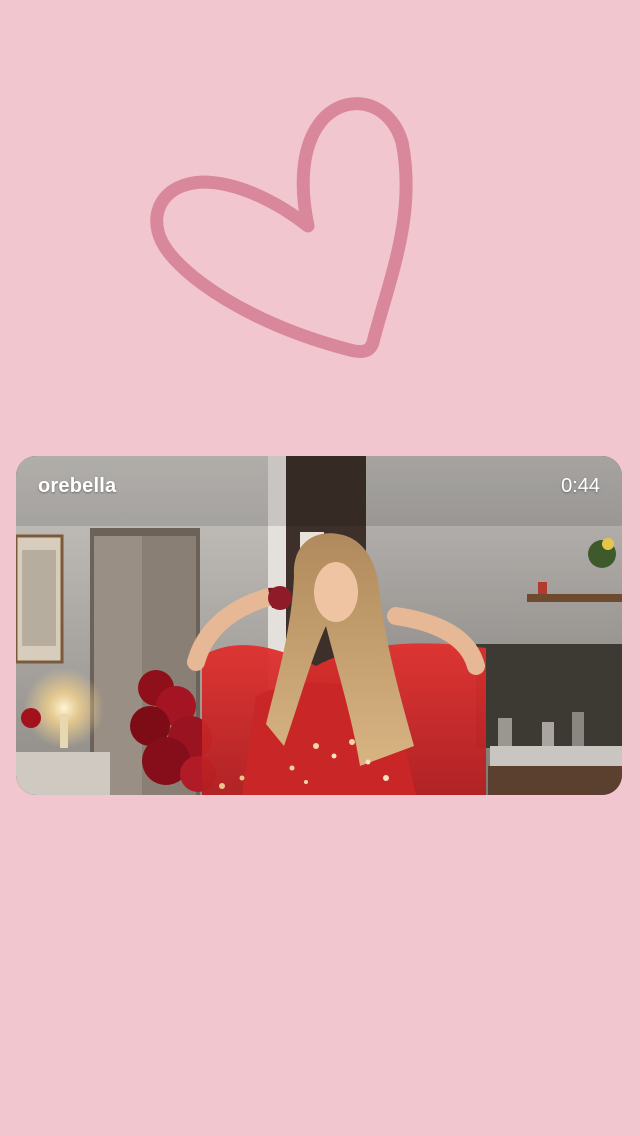 The width and height of the screenshot is (640, 1136). Describe the element at coordinates (281, 227) in the screenshot. I see `heart-icon` at that location.